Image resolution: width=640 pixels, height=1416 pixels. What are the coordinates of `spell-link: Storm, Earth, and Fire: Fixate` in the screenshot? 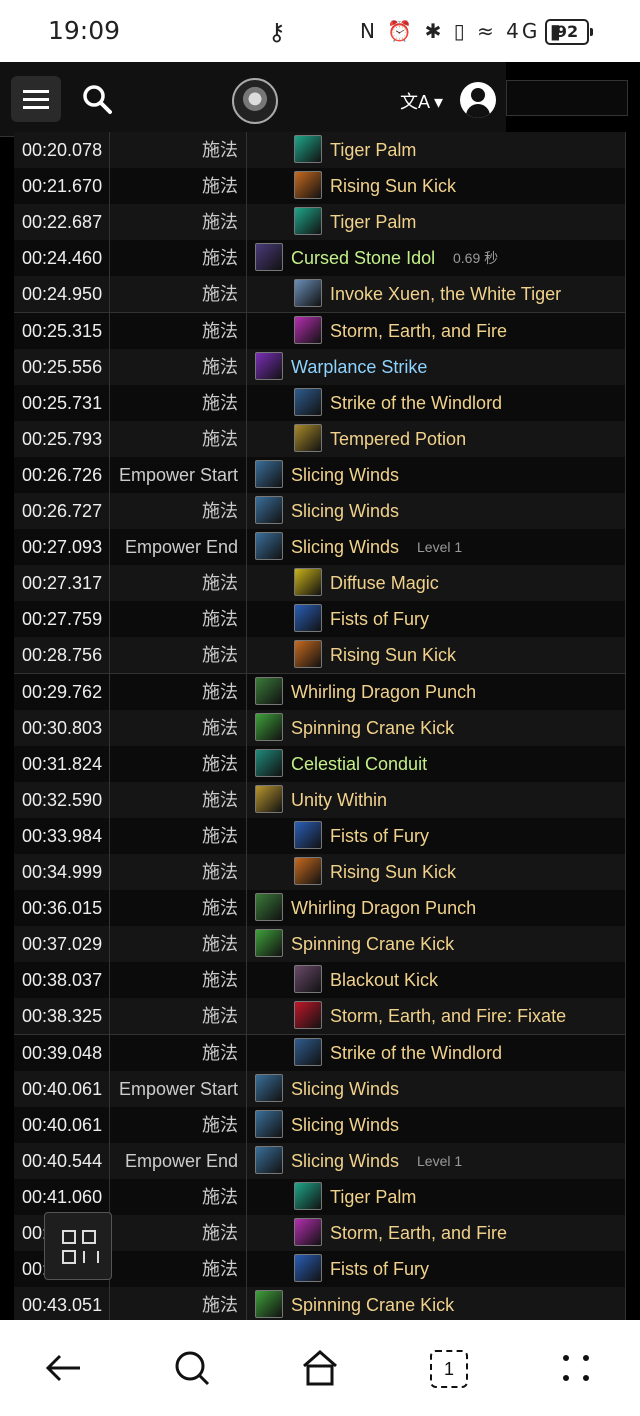 It's located at (448, 1016).